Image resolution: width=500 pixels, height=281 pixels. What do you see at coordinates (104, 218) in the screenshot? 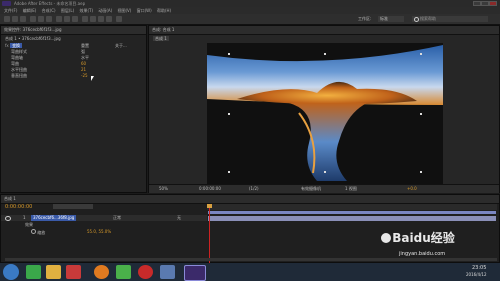
I see `layer-row: 1 376cecbf6...36f8.jpg 正常 无` at bounding box center [104, 218].